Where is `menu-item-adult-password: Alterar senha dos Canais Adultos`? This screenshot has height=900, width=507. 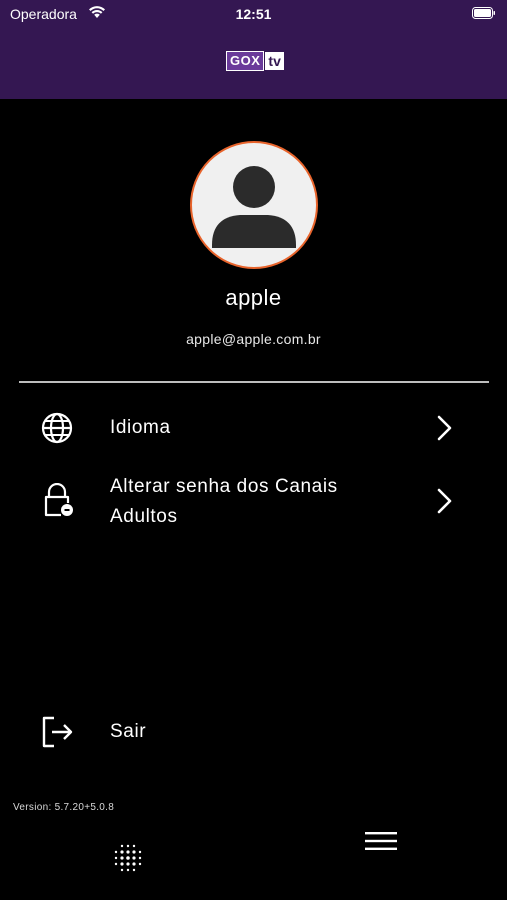 menu-item-adult-password: Alterar senha dos Canais Adultos is located at coordinates (253, 502).